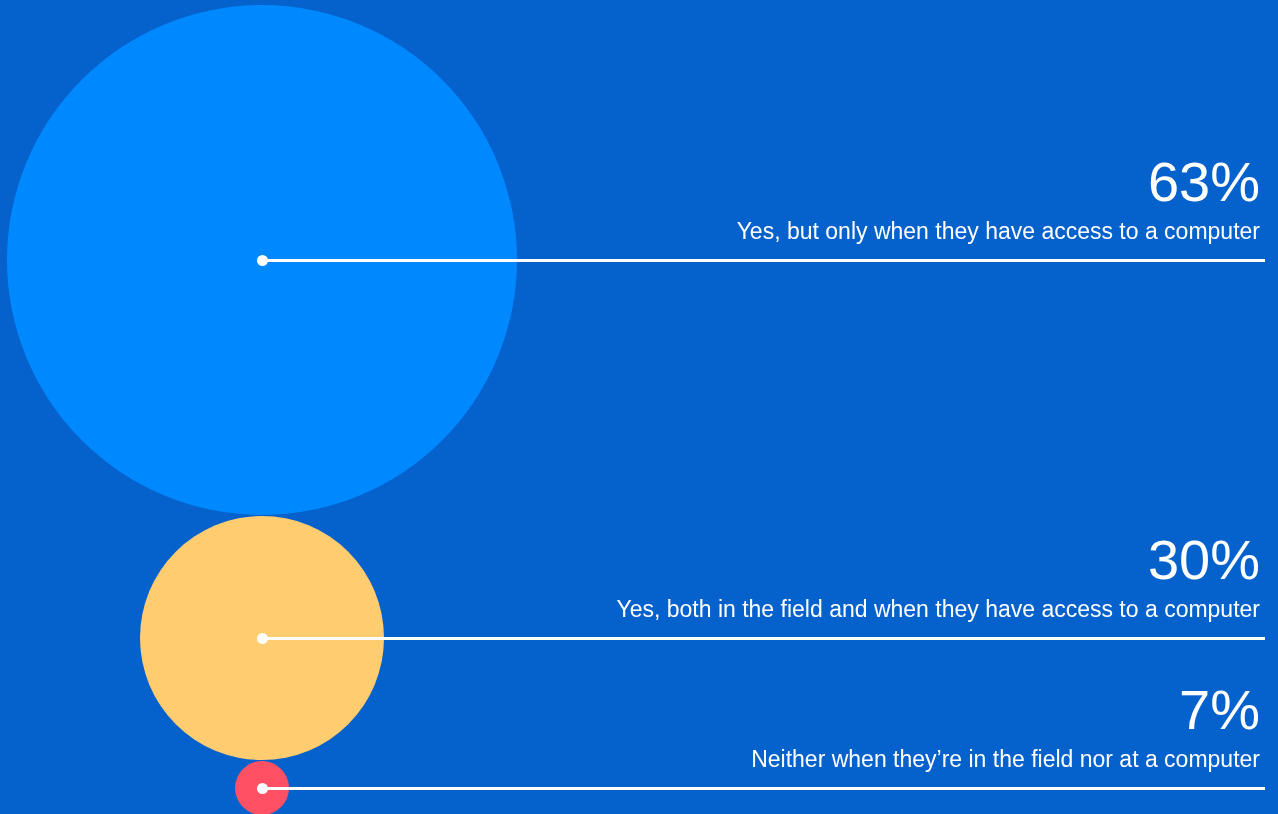  What do you see at coordinates (1219, 710) in the screenshot?
I see `percentage: 7%` at bounding box center [1219, 710].